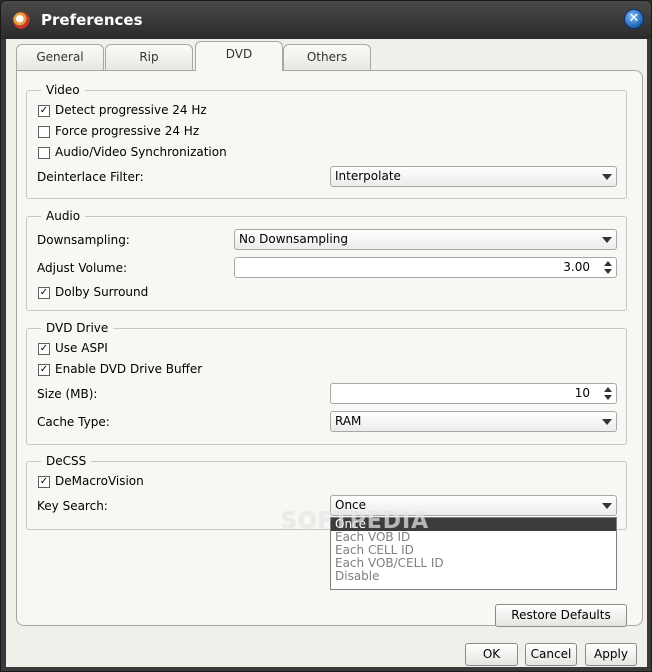  I want to click on av-sync-checkbox, so click(44, 153).